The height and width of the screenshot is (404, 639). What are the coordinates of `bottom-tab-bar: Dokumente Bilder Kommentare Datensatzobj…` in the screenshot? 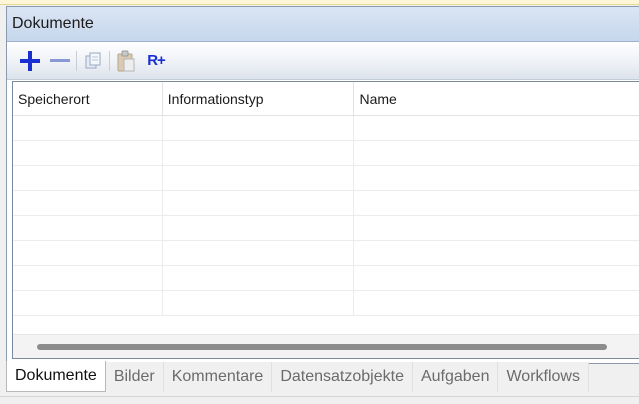 It's located at (297, 376).